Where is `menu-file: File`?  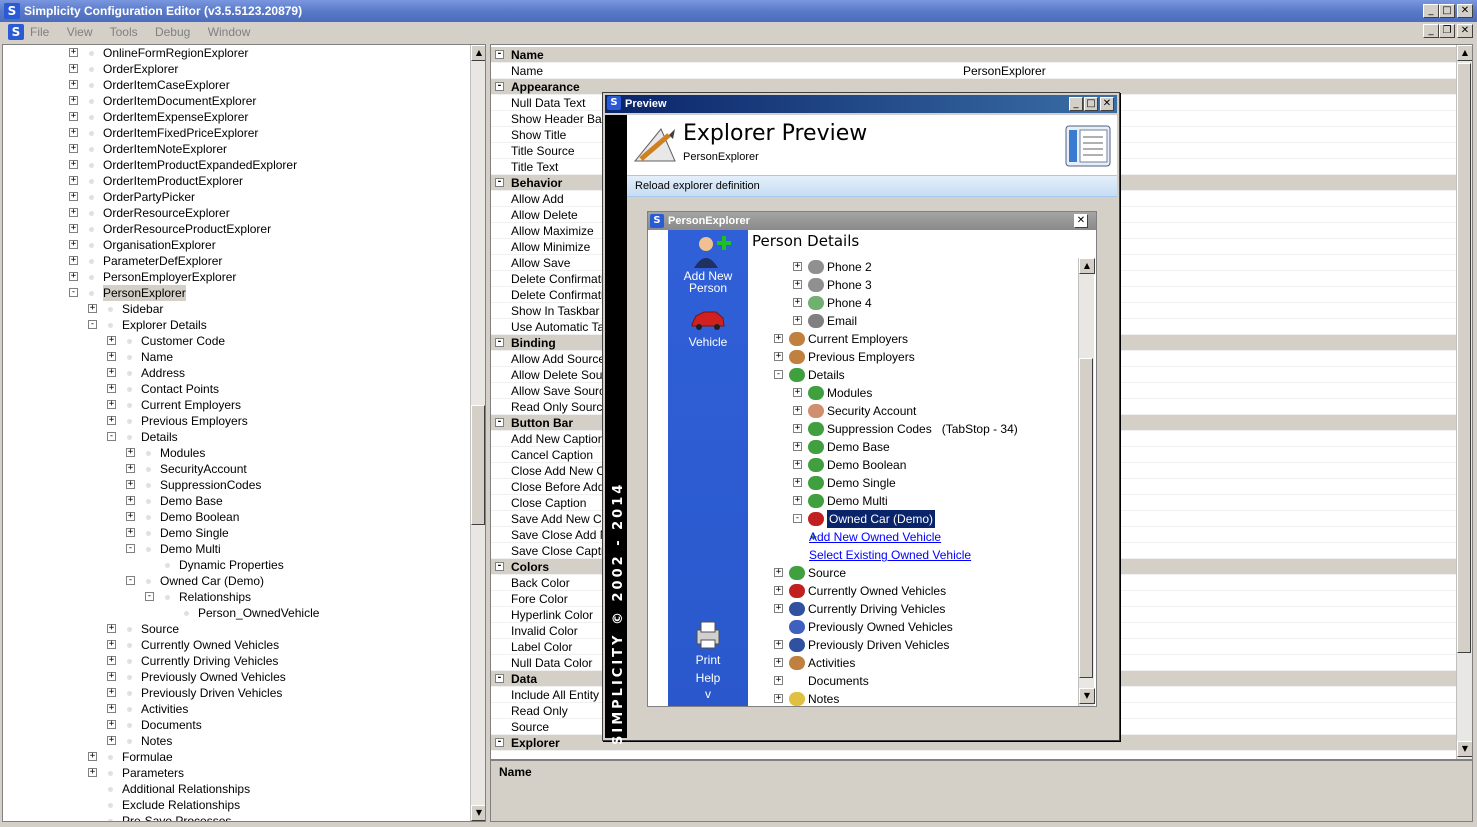 menu-file: File is located at coordinates (39, 32).